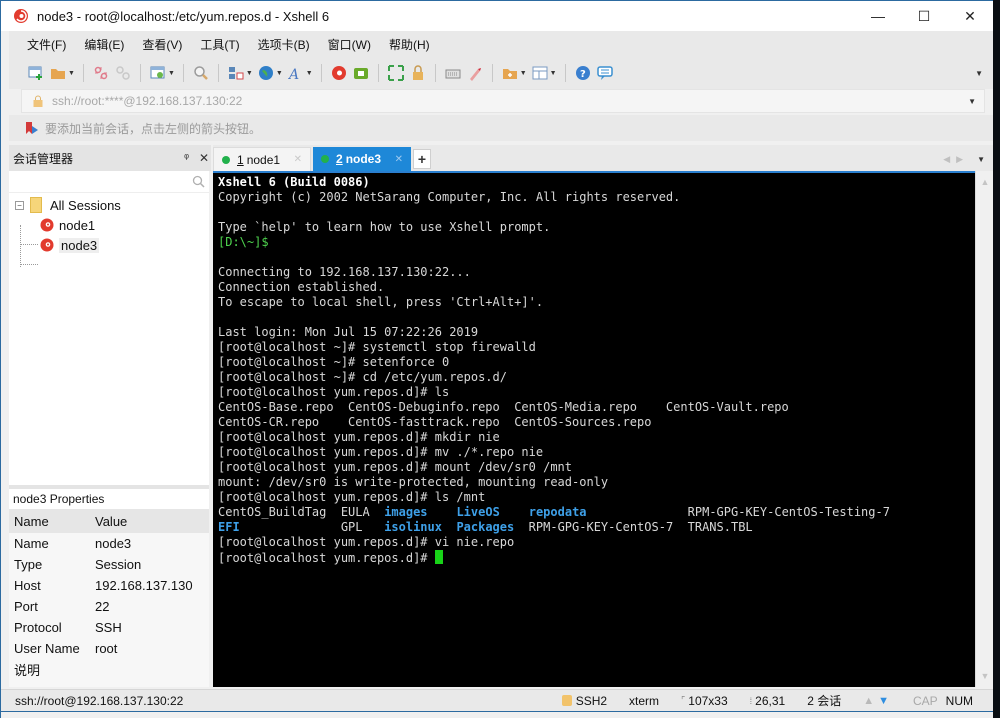 The width and height of the screenshot is (1000, 718). What do you see at coordinates (409, 44) in the screenshot?
I see `menu-help: 帮助(H)` at bounding box center [409, 44].